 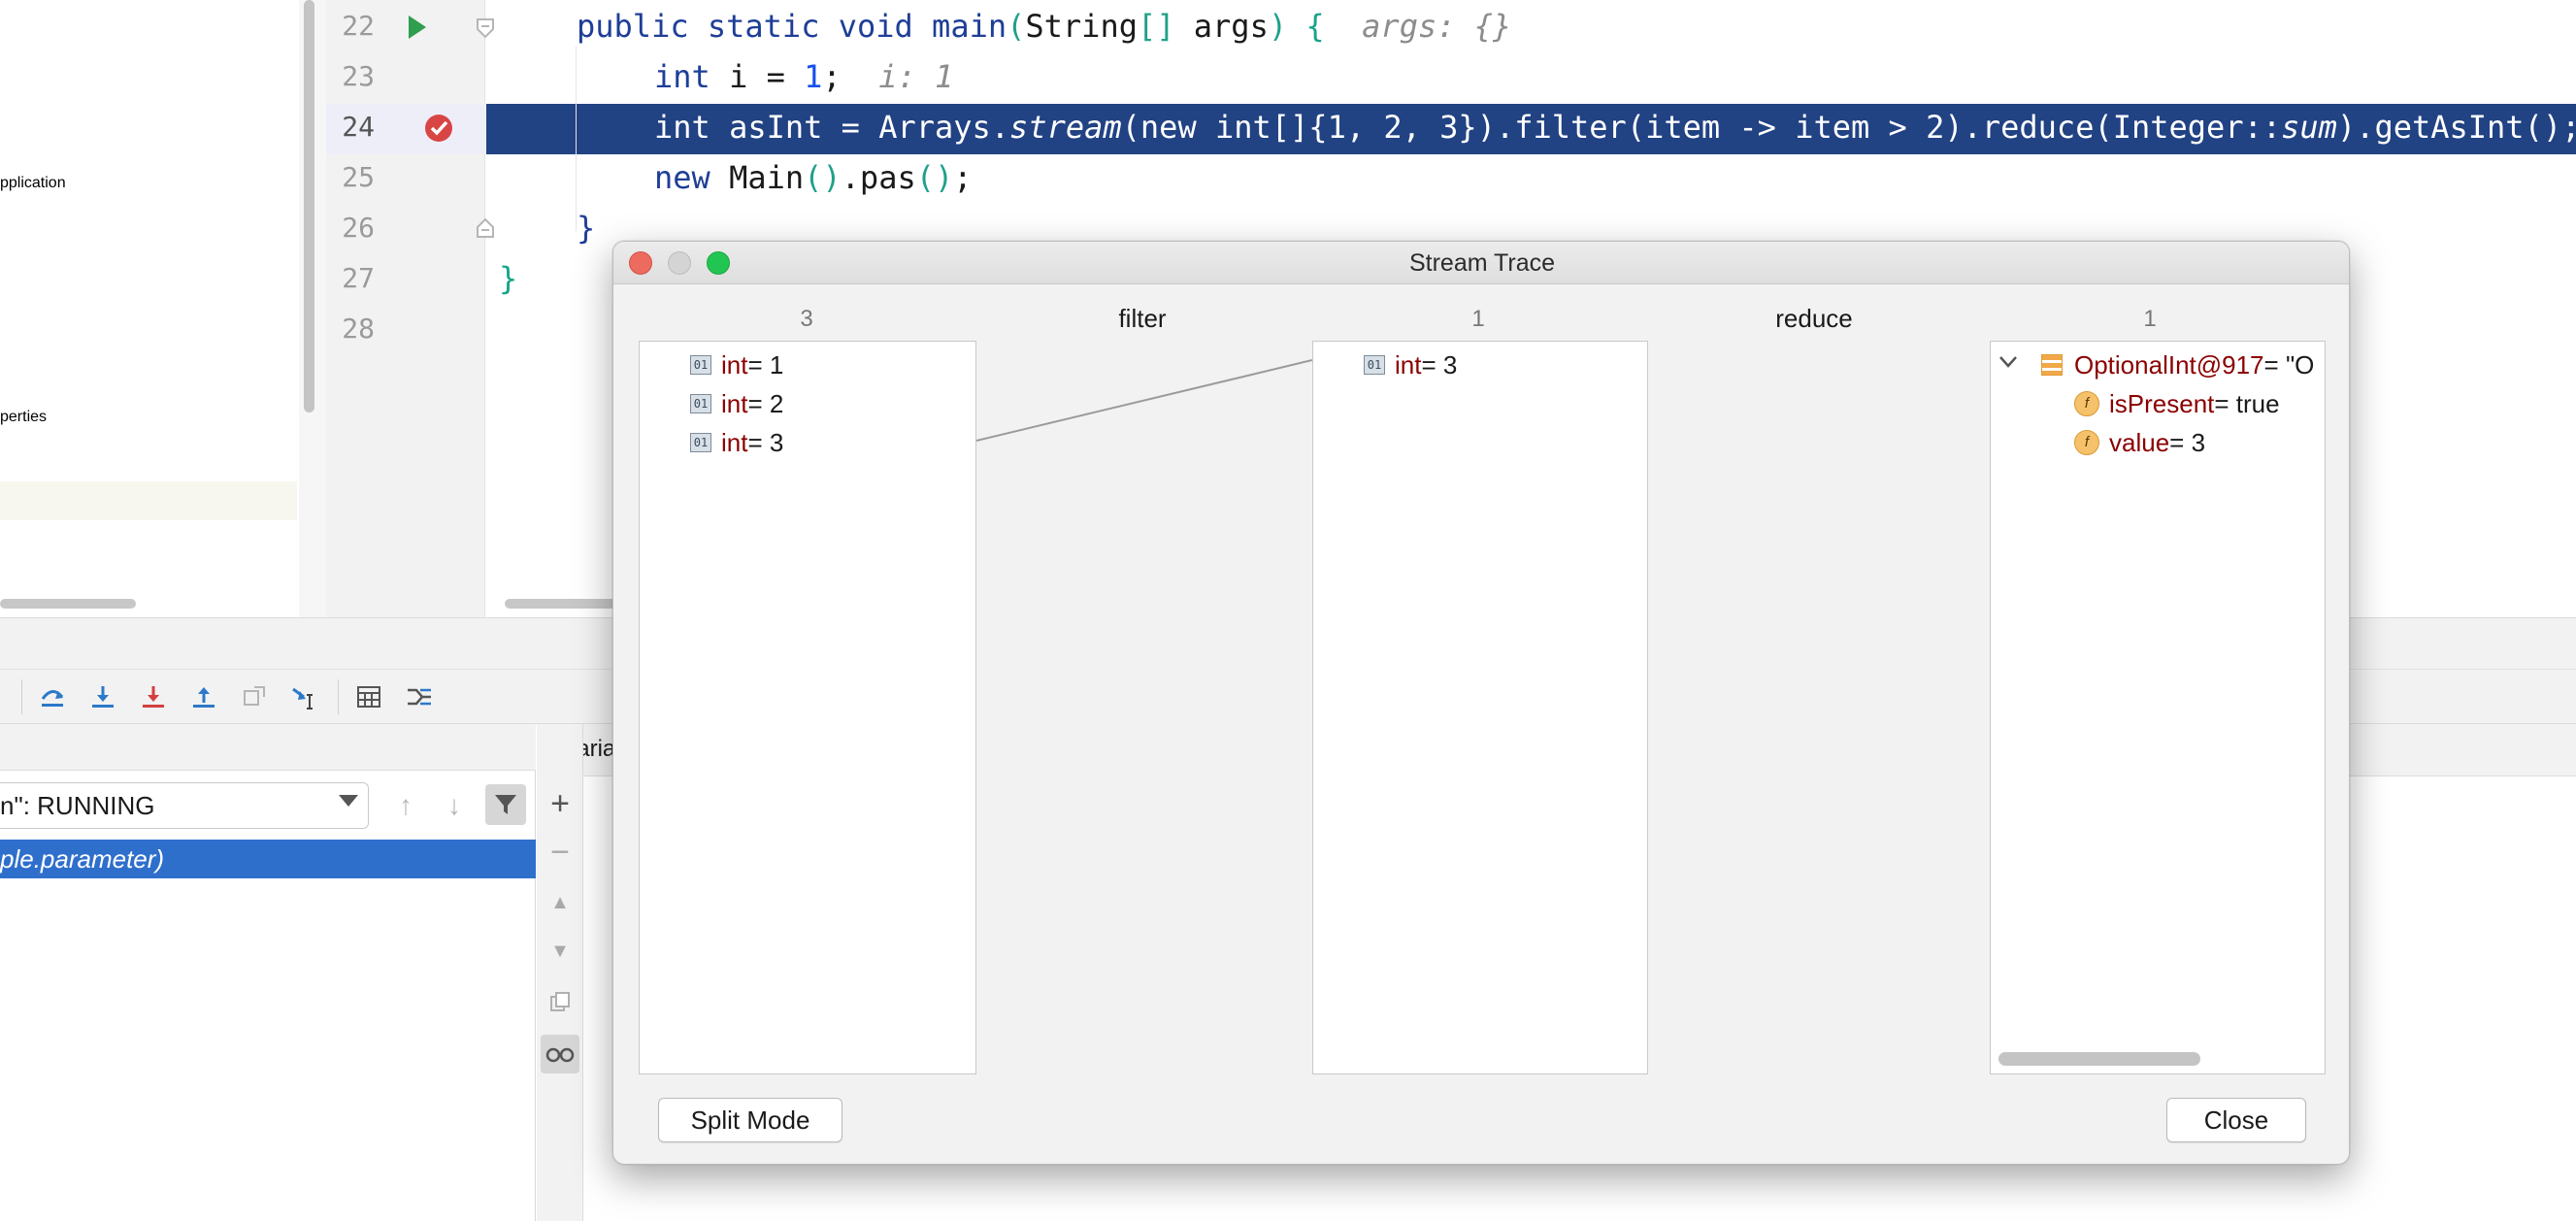 I want to click on arrow-up-icon: ↑, so click(x=405, y=805).